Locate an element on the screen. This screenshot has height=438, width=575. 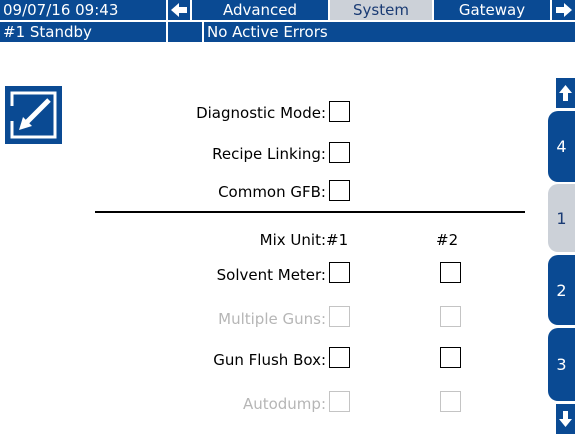
autodump-label: Autodump: is located at coordinates (284, 404).